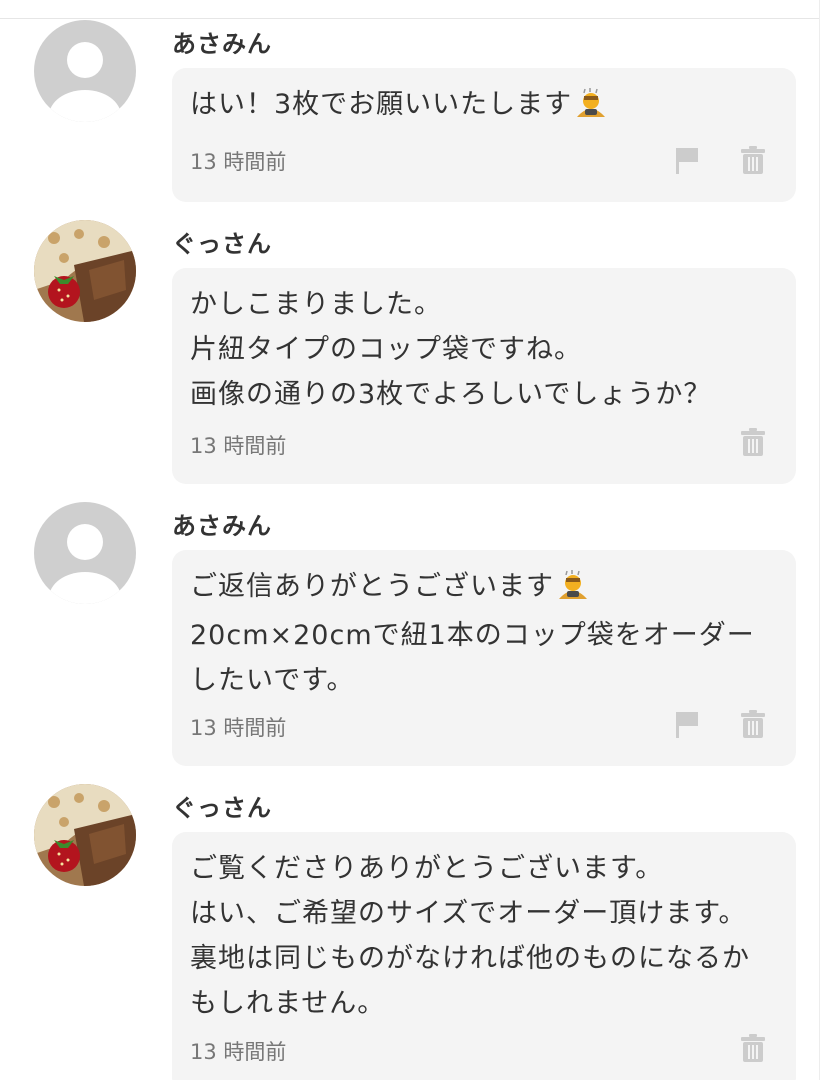 The width and height of the screenshot is (832, 1080). What do you see at coordinates (484, 135) in the screenshot?
I see `comment-bubble: はい！3枚でお願いいたします 13 時間前` at bounding box center [484, 135].